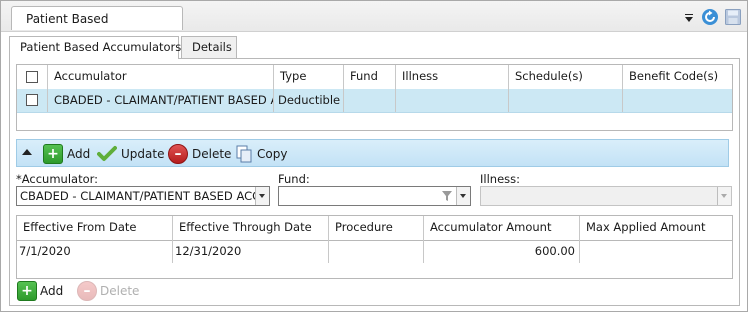  I want to click on filter-icon, so click(447, 196).